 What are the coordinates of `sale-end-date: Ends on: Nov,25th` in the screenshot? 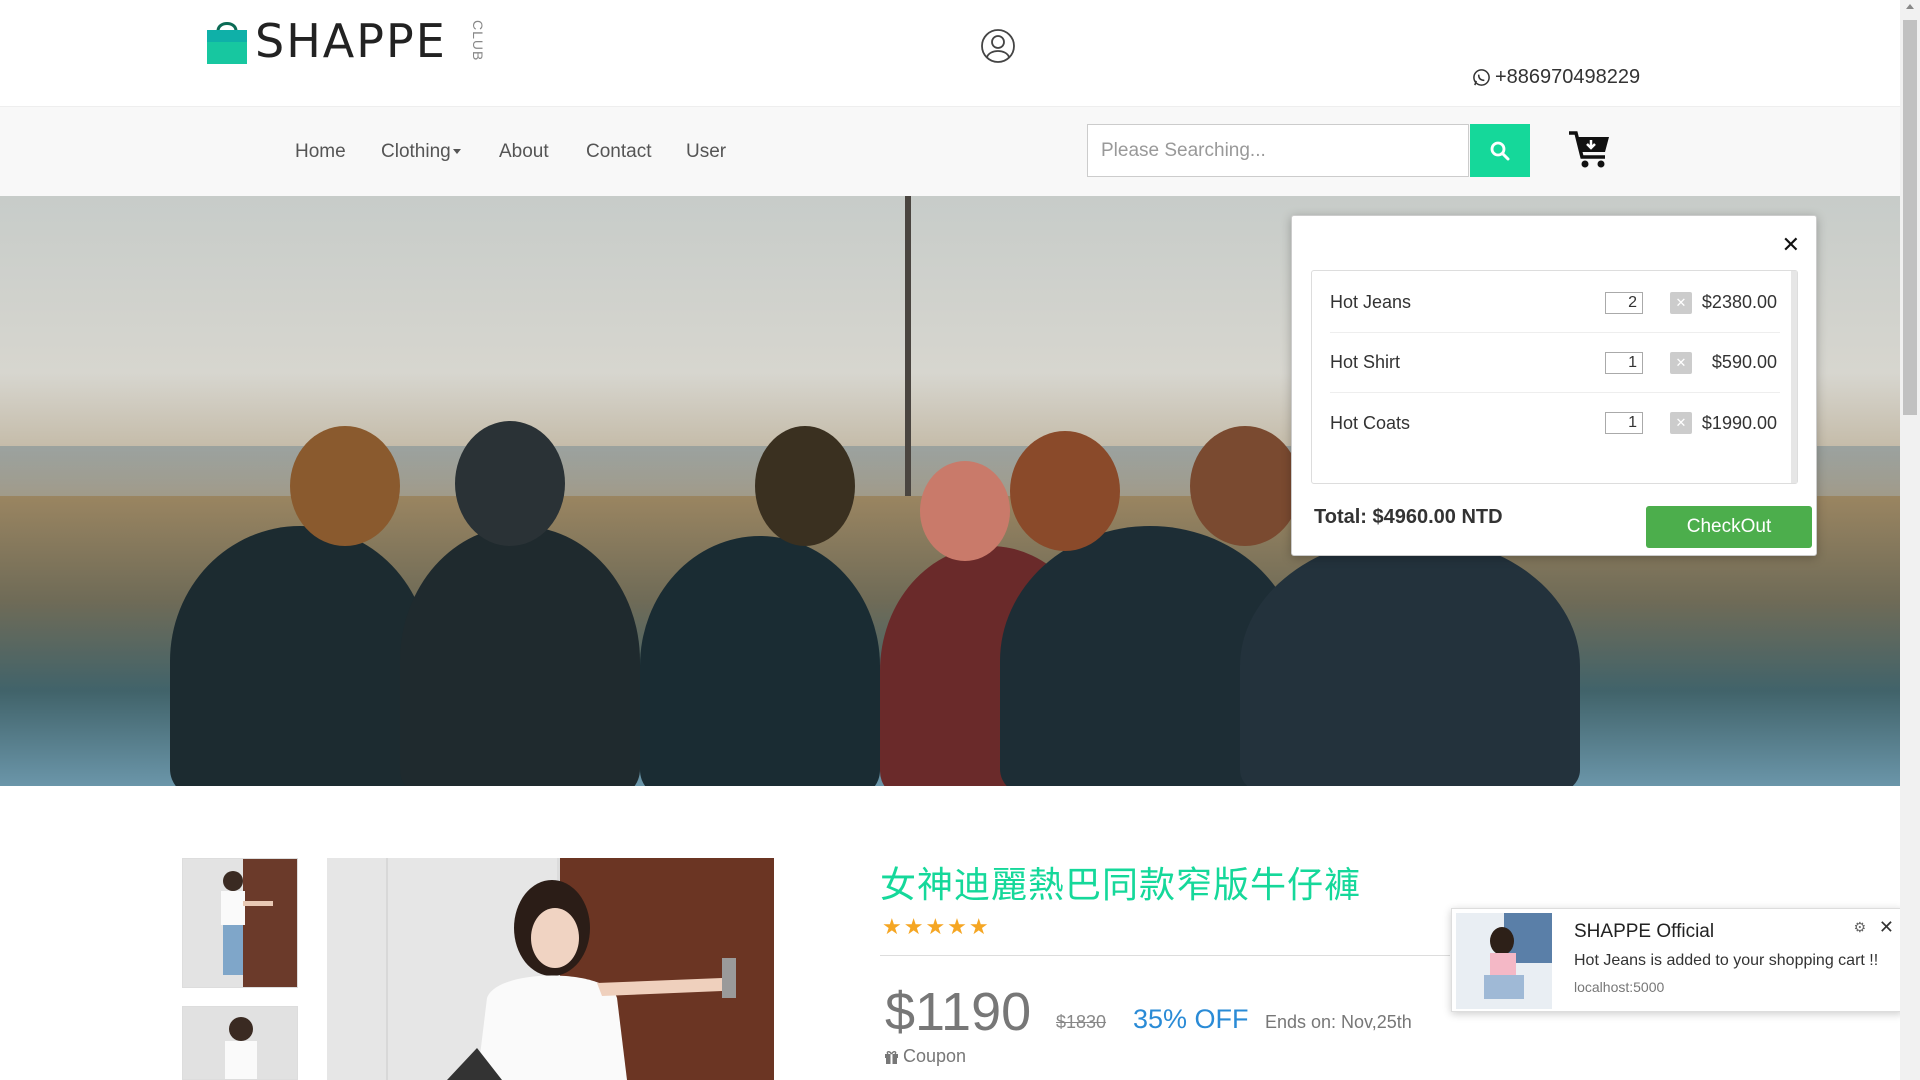 It's located at (1338, 1022).